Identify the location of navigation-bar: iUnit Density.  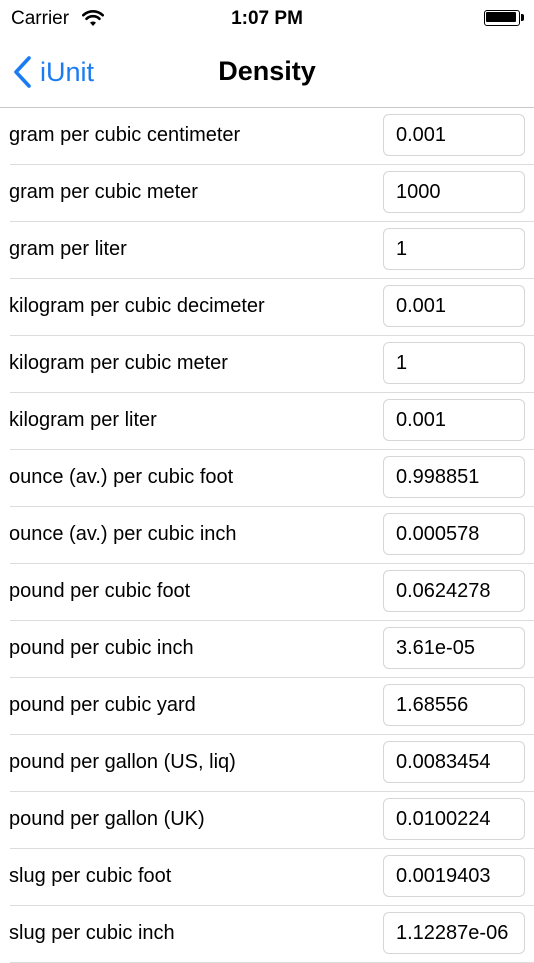
(267, 72).